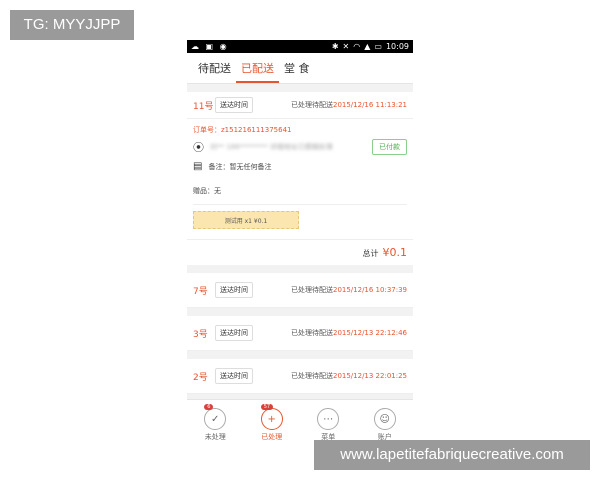 The image size is (600, 480). I want to click on wifi-icon: ◠, so click(357, 46).